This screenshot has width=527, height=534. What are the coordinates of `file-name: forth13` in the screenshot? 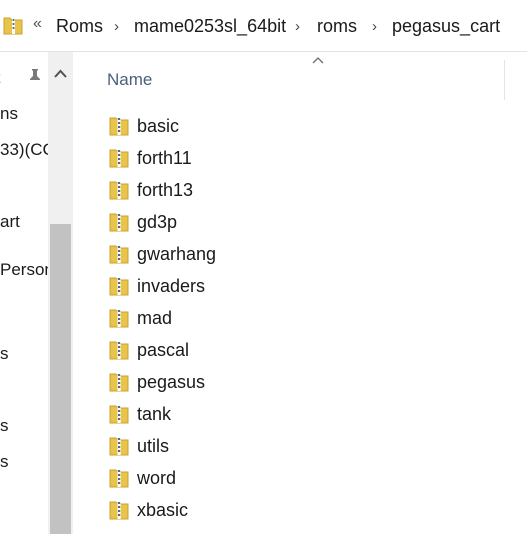 It's located at (165, 190).